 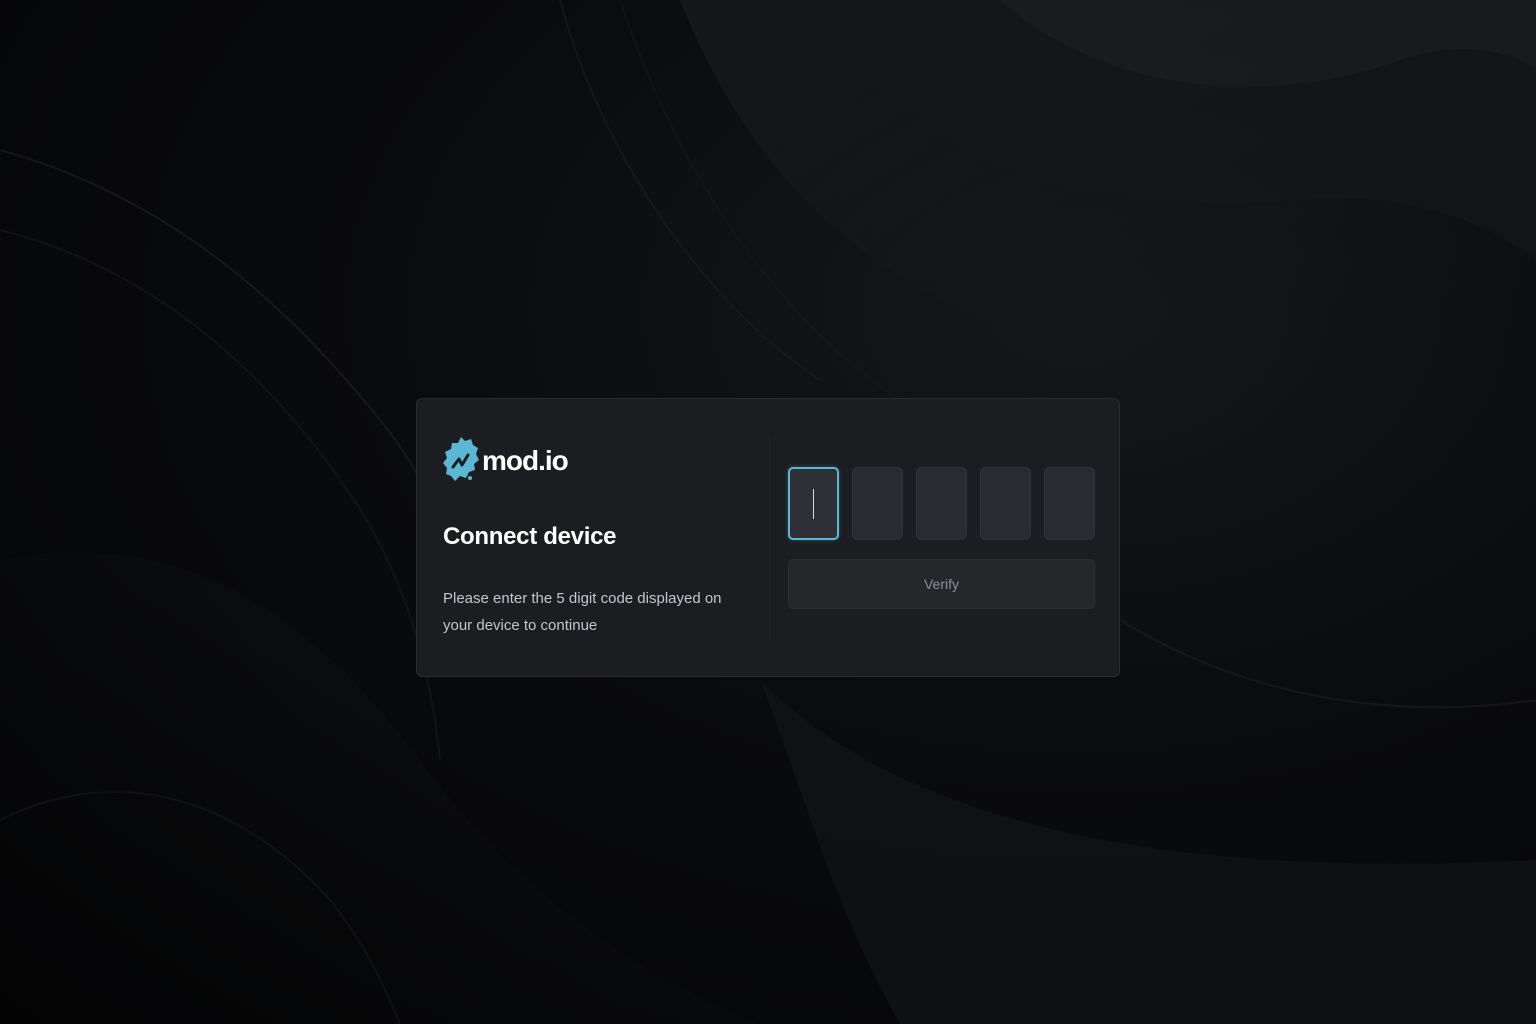 What do you see at coordinates (525, 460) in the screenshot?
I see `brand-name: mod.io` at bounding box center [525, 460].